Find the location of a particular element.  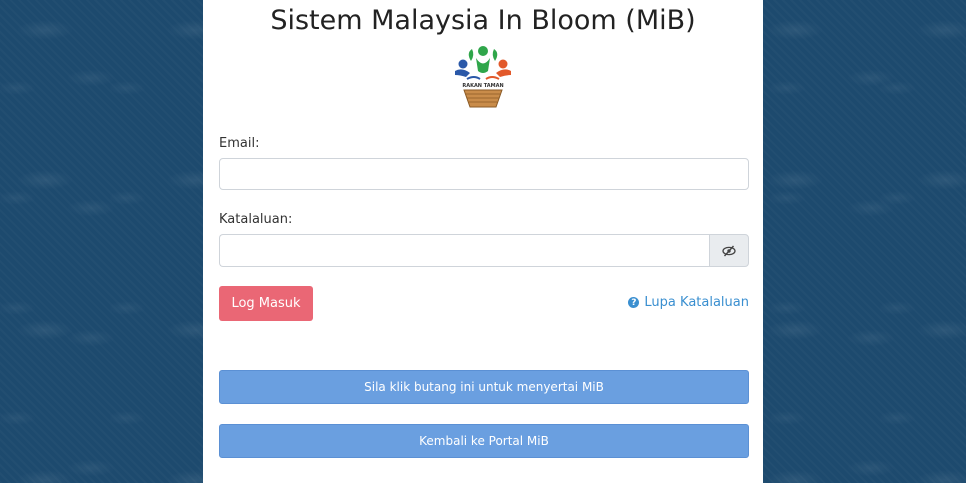

email-field is located at coordinates (484, 174).